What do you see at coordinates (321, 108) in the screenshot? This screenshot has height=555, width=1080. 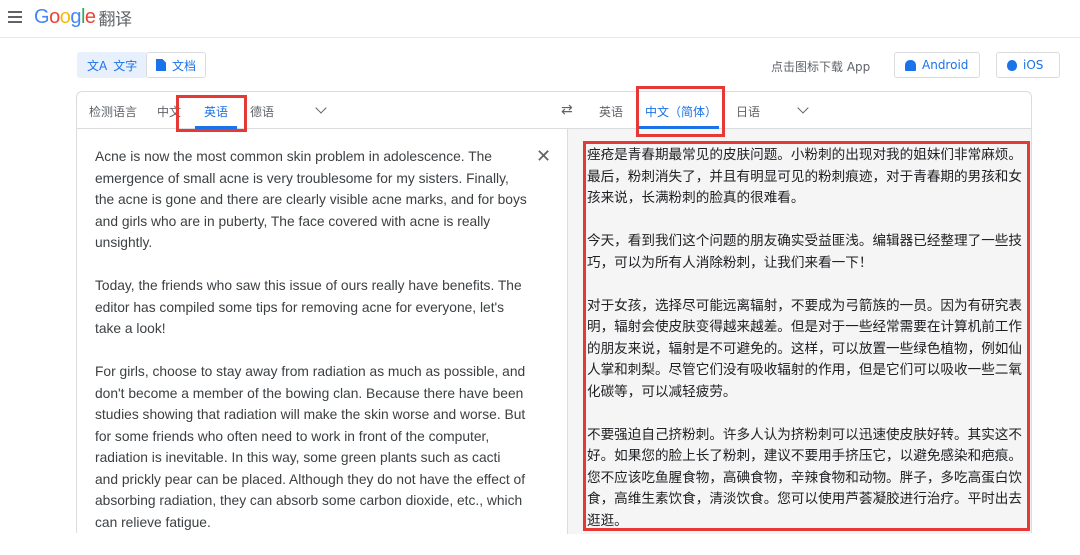 I see `source-lang-more-chevron-icon` at bounding box center [321, 108].